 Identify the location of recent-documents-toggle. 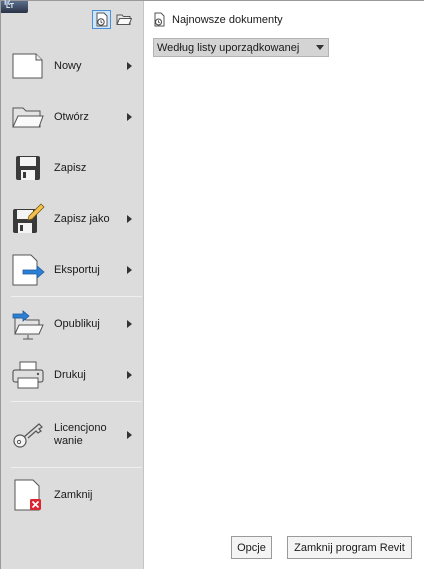
(101, 19).